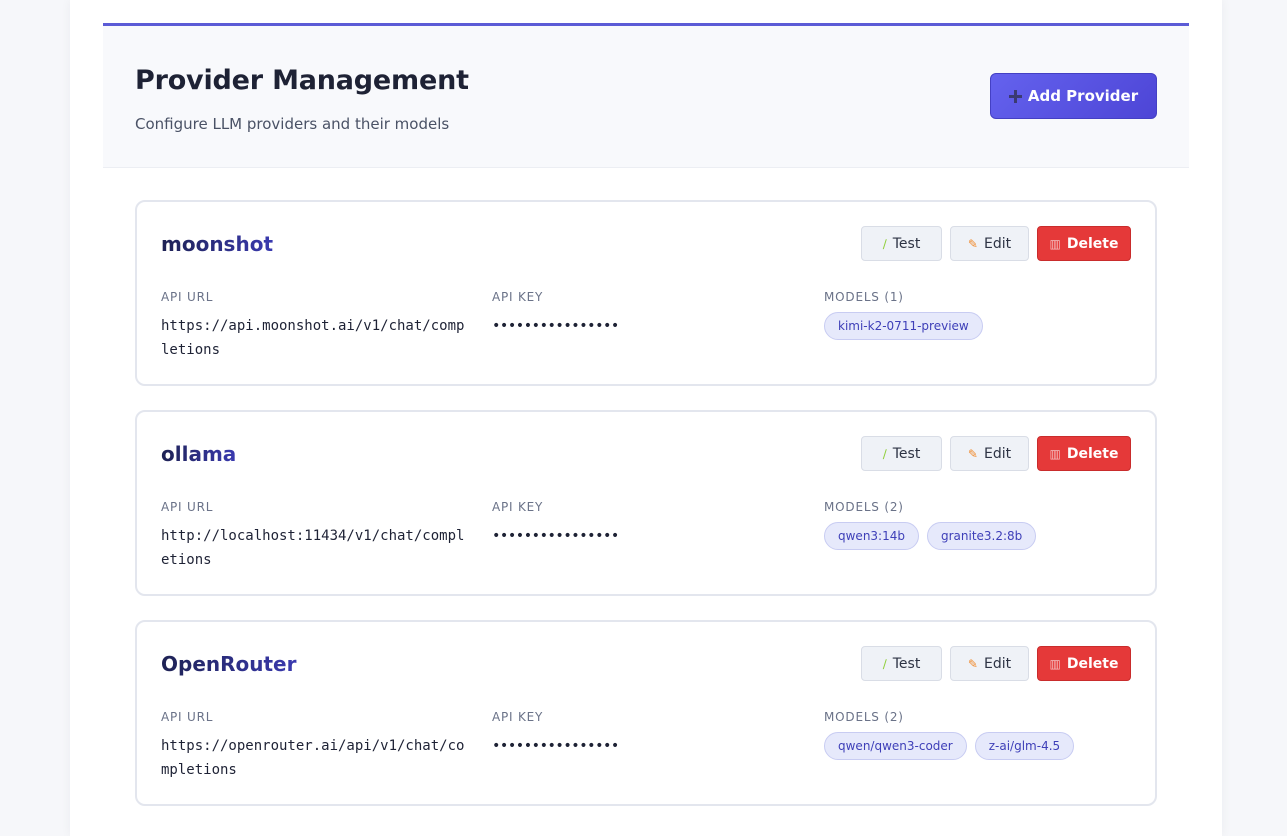 Image resolution: width=1287 pixels, height=836 pixels. I want to click on models-label: MODELS (1), so click(864, 297).